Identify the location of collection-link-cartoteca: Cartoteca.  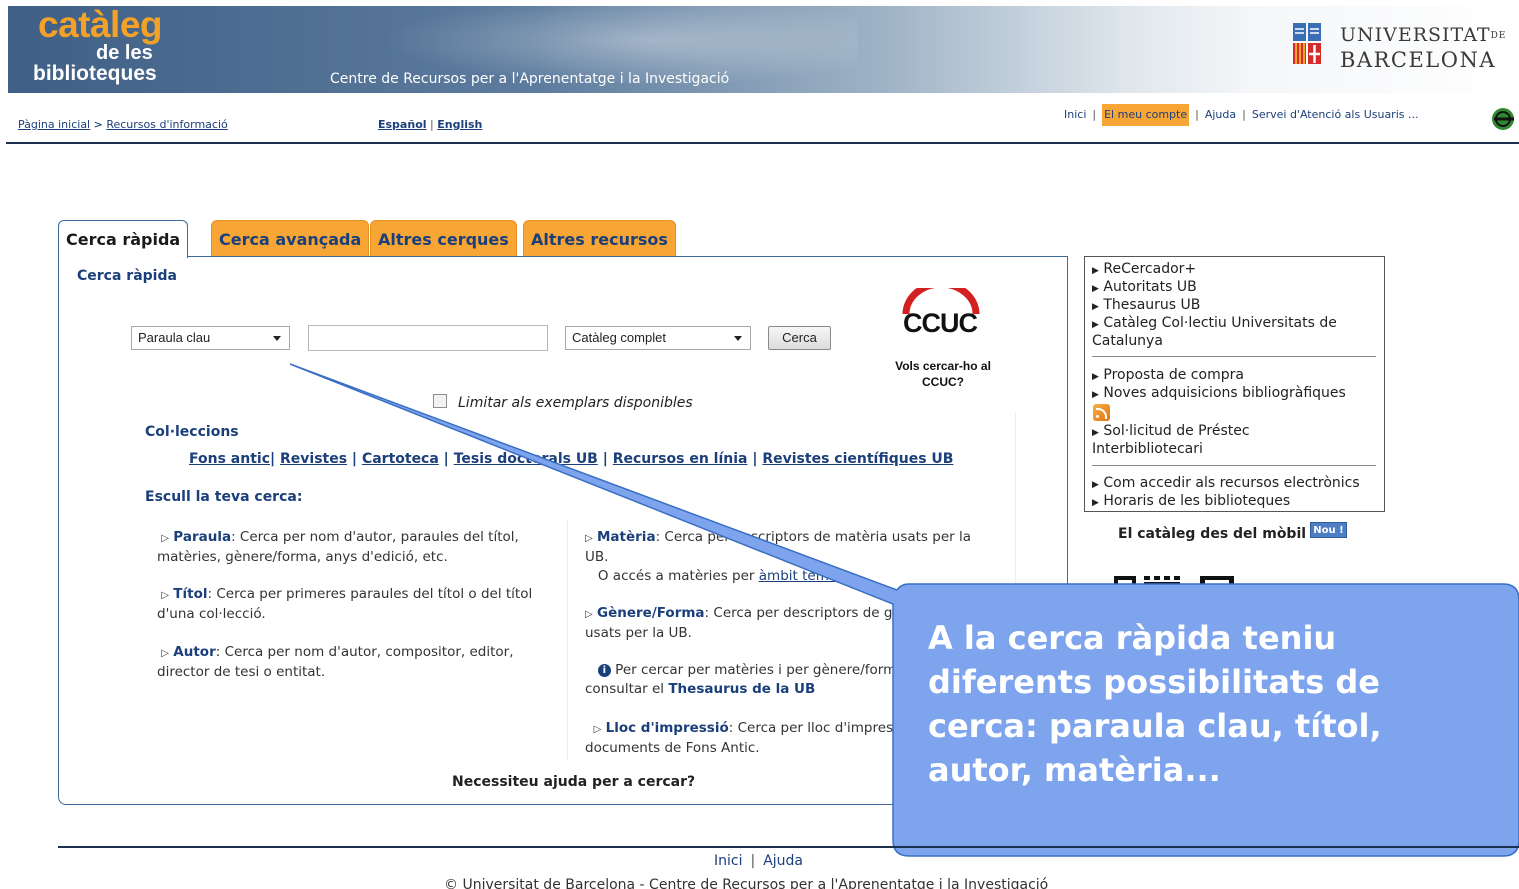
(400, 459).